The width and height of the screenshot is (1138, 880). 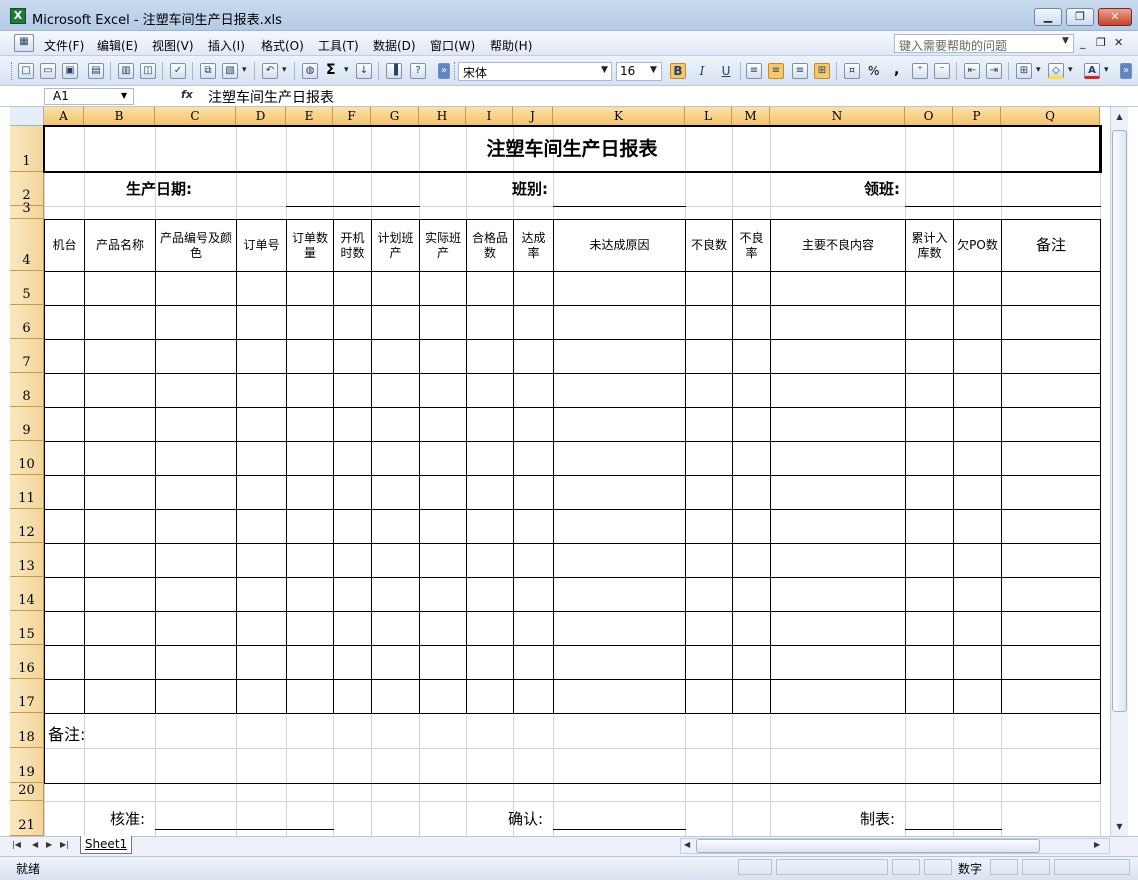 What do you see at coordinates (395, 116) in the screenshot?
I see `column-header-g: G` at bounding box center [395, 116].